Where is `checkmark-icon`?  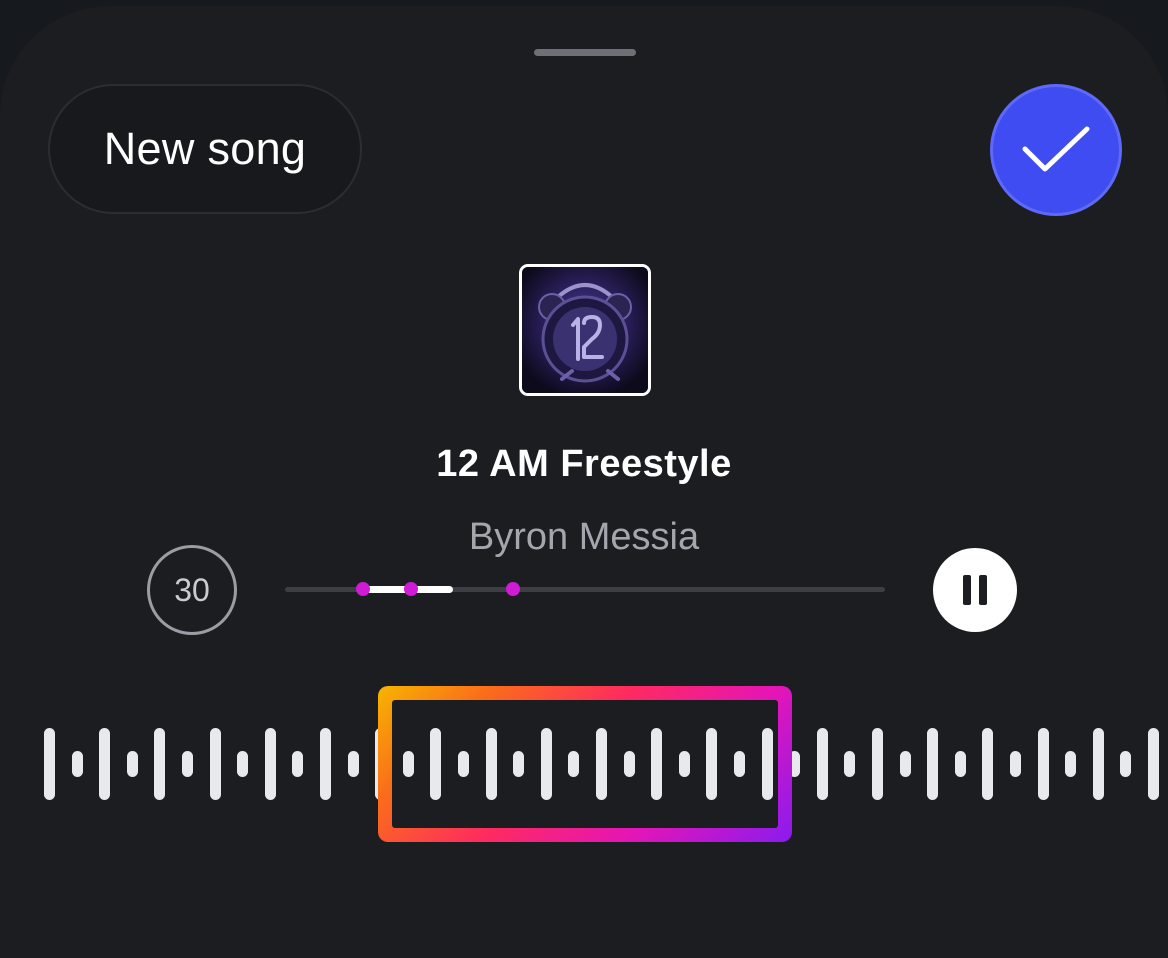 checkmark-icon is located at coordinates (1056, 149).